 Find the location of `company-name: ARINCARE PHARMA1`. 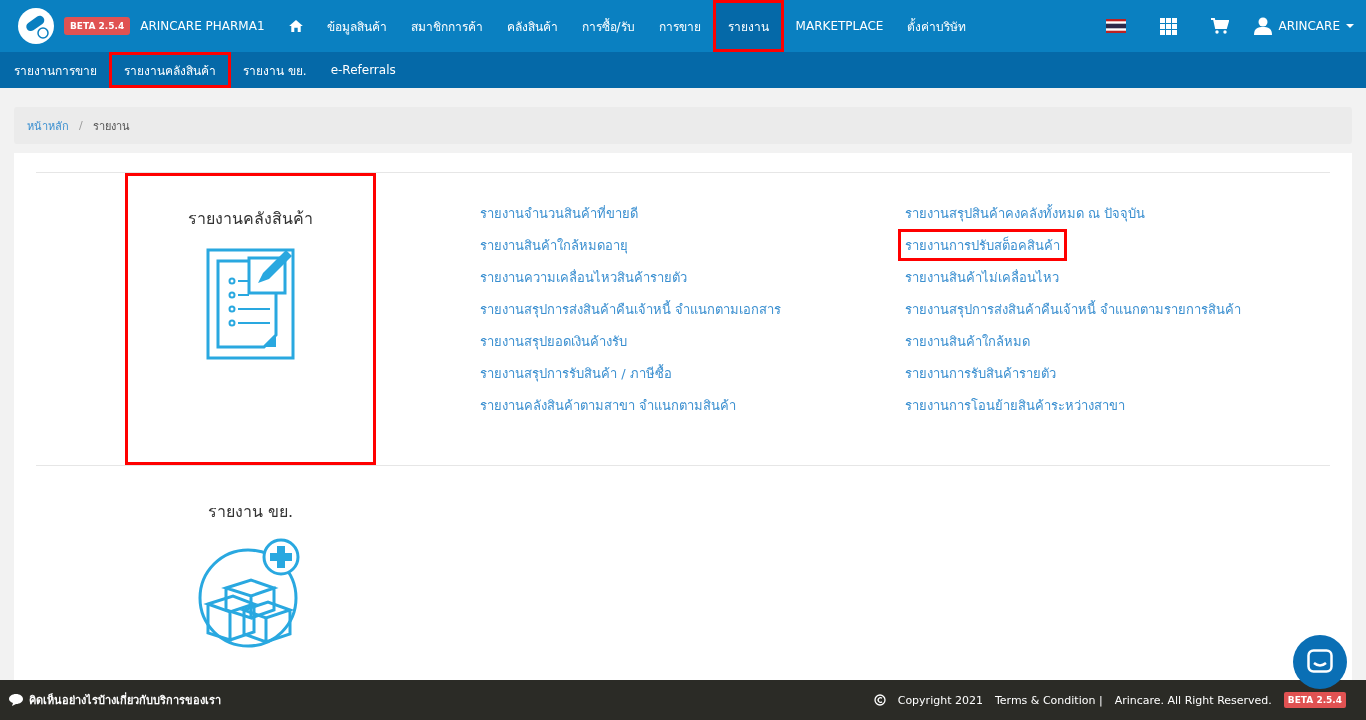

company-name: ARINCARE PHARMA1 is located at coordinates (202, 26).